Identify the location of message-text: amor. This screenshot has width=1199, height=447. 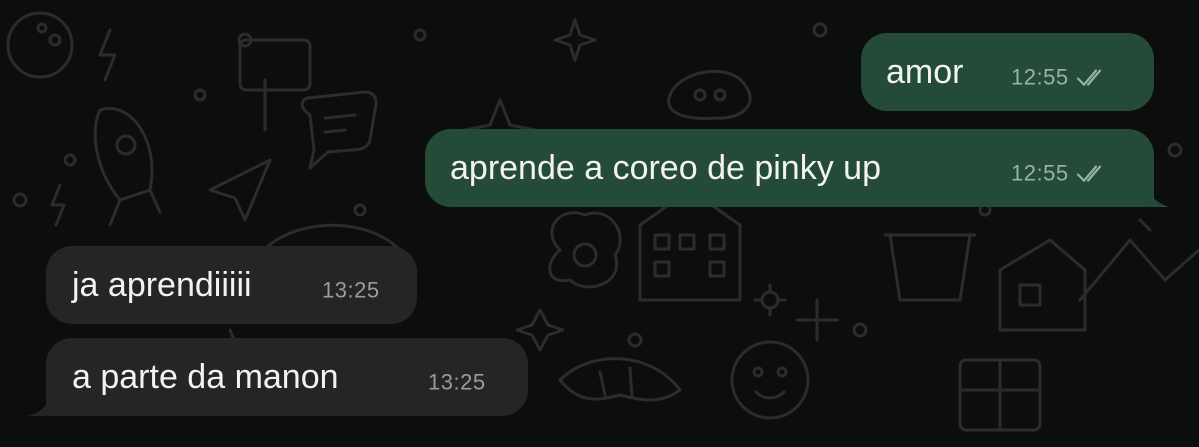
(925, 72).